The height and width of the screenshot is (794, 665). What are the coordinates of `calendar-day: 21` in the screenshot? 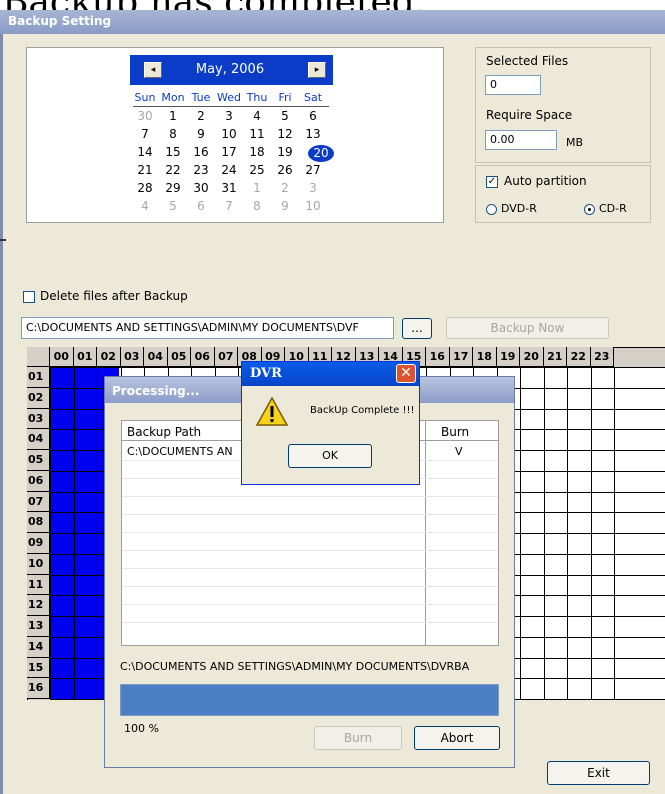 It's located at (145, 170).